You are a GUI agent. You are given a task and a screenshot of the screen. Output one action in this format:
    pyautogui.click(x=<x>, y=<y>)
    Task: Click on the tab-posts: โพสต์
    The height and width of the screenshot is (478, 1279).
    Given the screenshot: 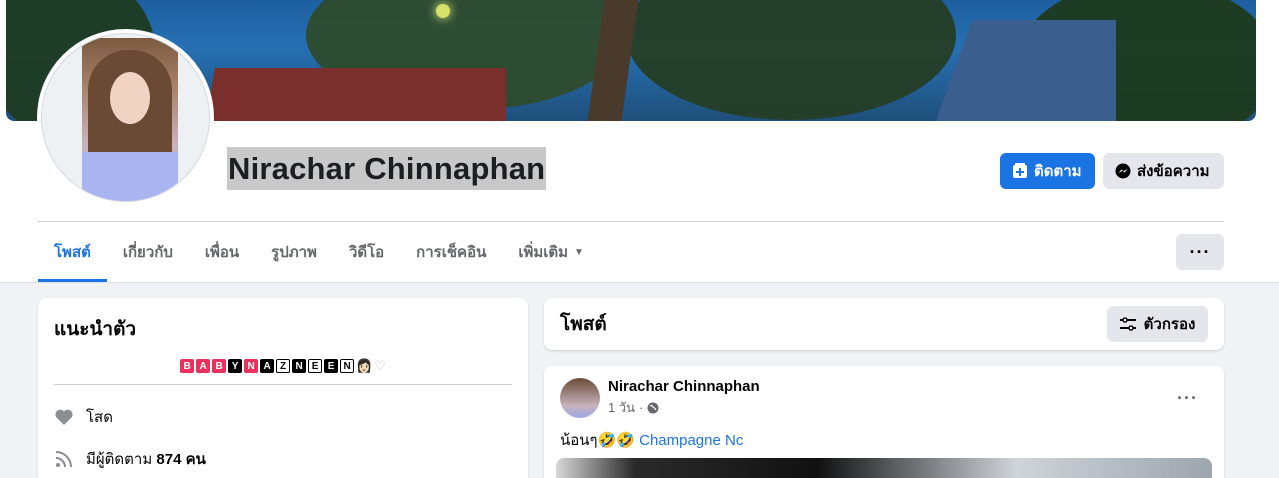 What is the action you would take?
    pyautogui.click(x=72, y=252)
    